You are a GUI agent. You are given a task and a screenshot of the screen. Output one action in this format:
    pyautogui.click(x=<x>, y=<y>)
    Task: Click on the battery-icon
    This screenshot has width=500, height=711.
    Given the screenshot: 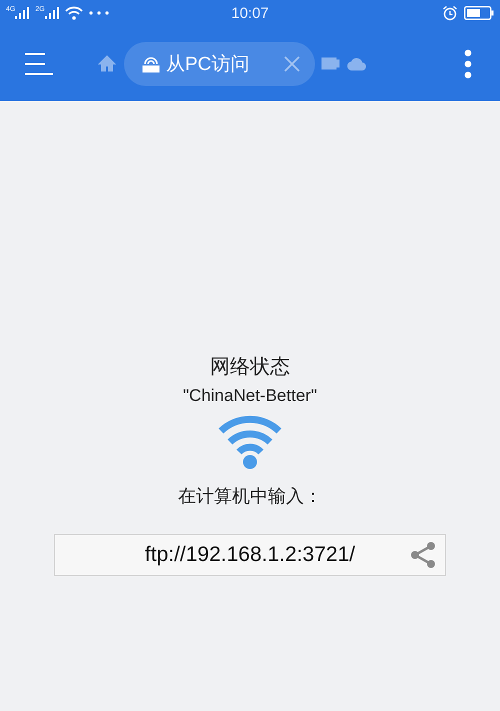 What is the action you would take?
    pyautogui.click(x=479, y=13)
    